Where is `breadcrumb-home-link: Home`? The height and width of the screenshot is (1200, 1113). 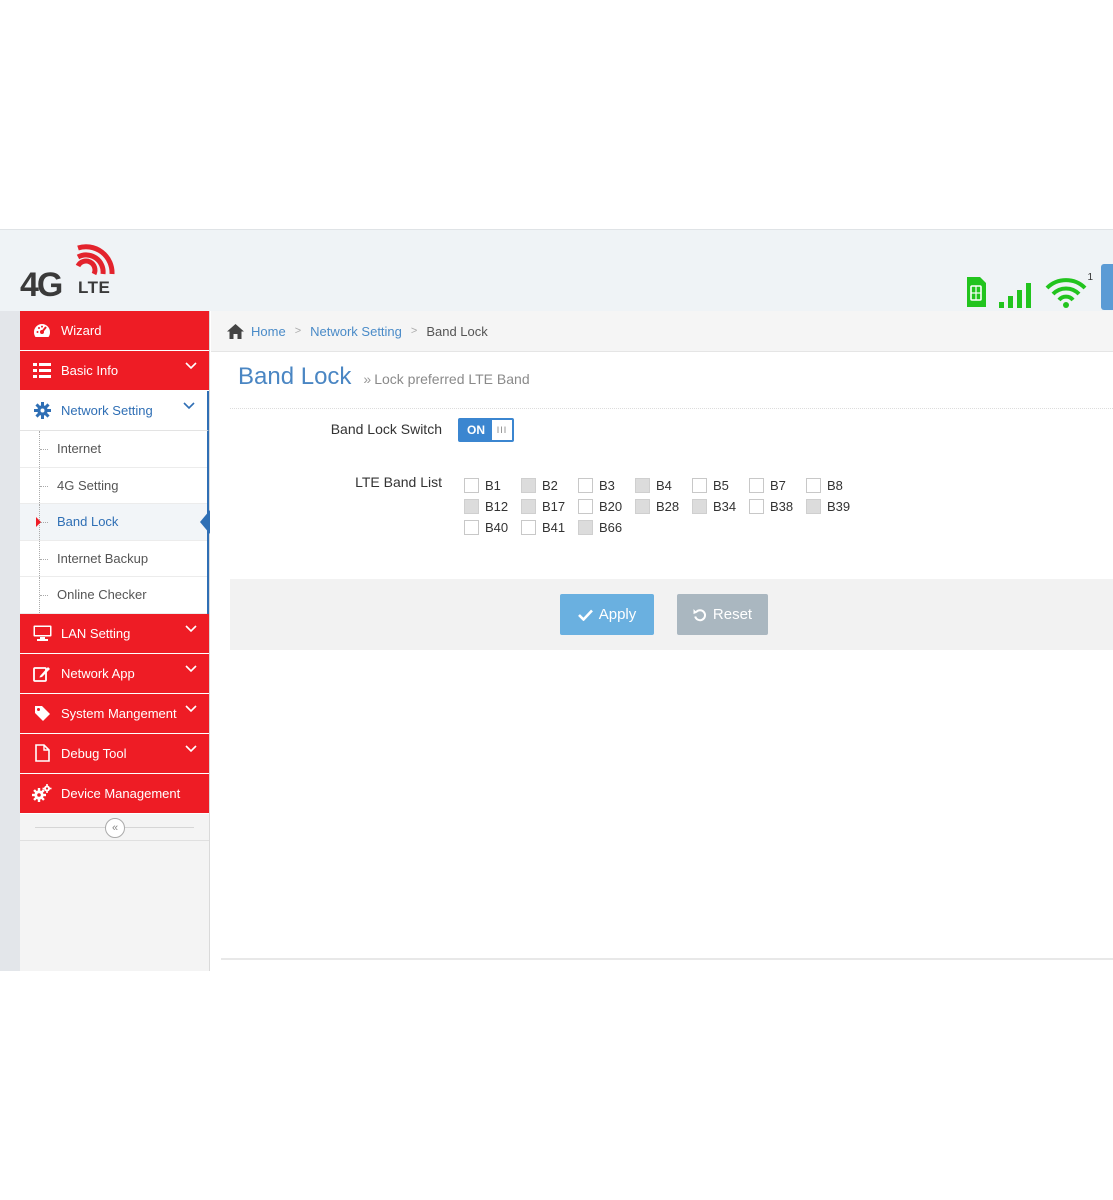 breadcrumb-home-link: Home is located at coordinates (268, 331).